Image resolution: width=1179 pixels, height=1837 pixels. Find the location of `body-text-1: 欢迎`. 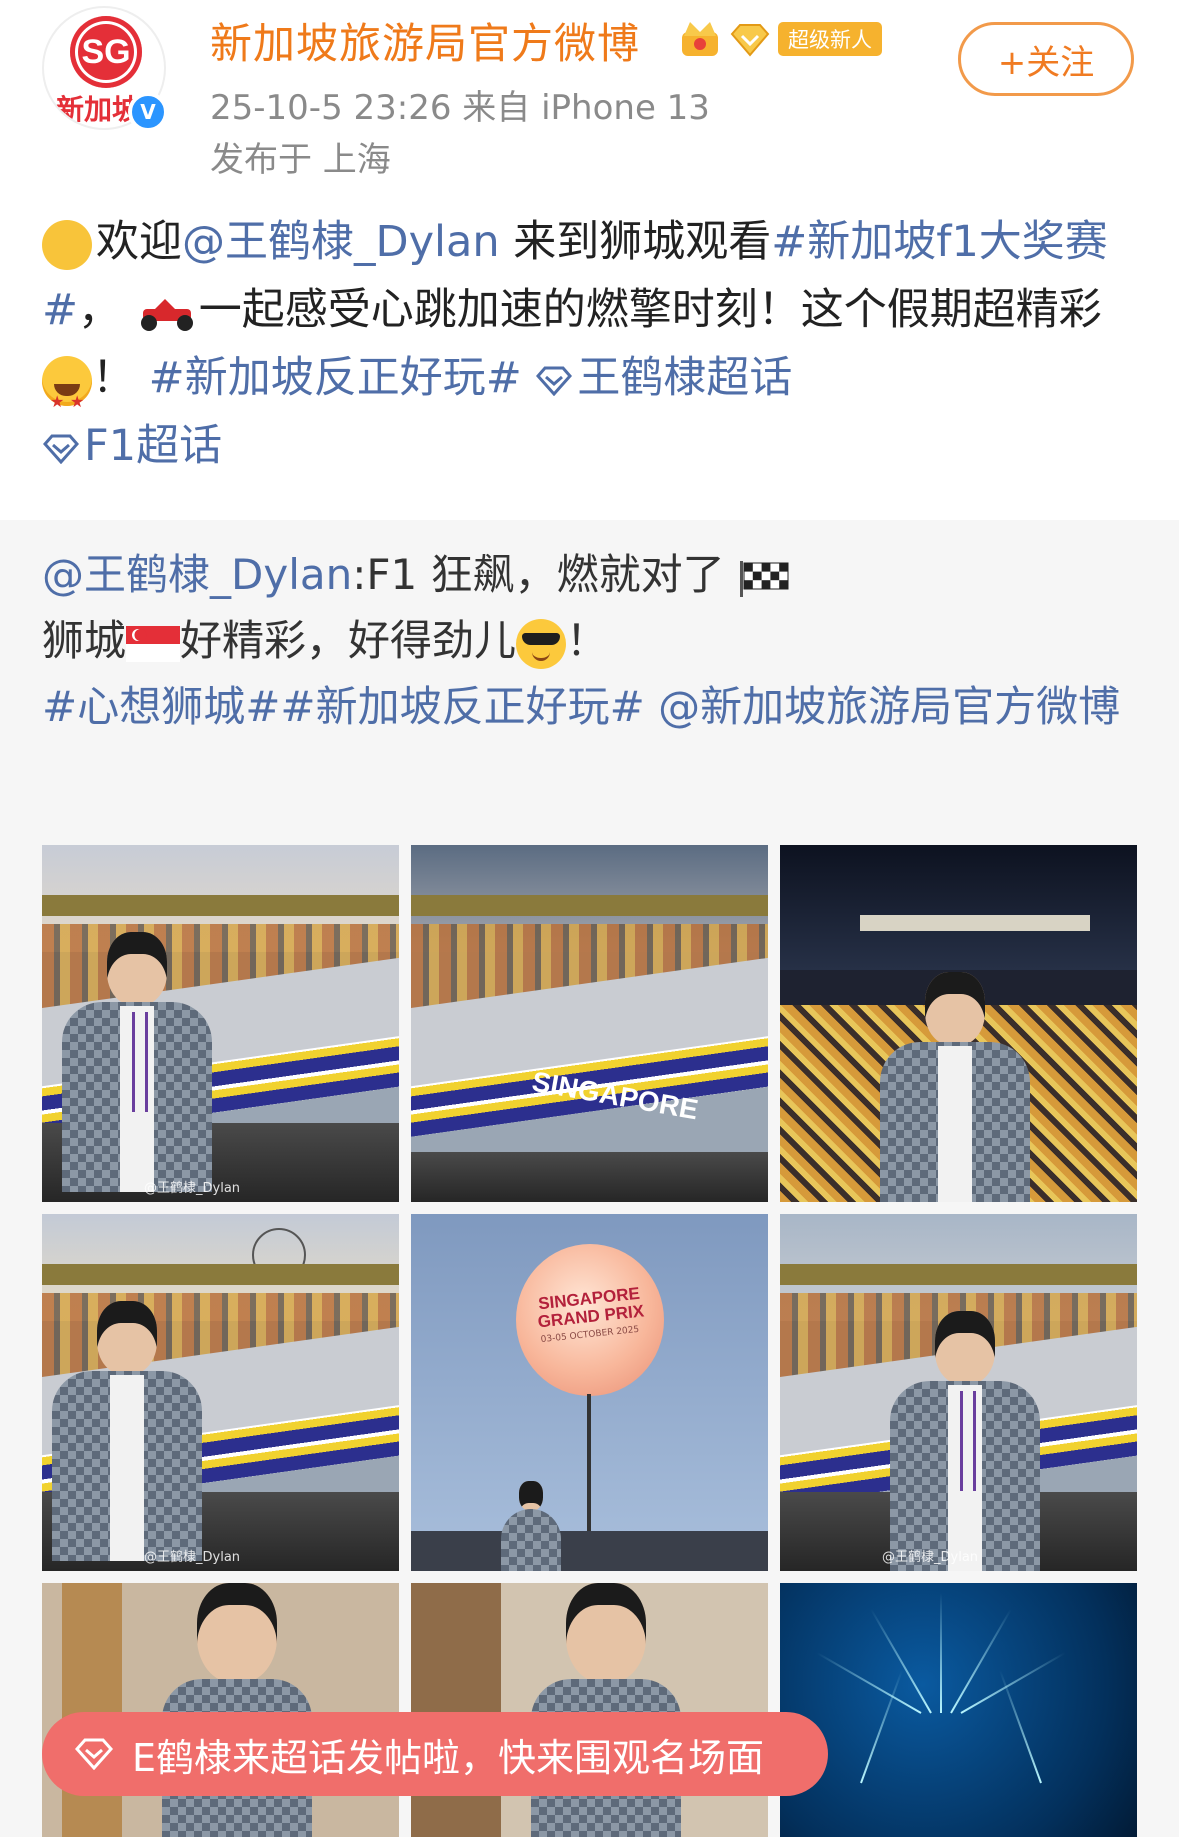

body-text-1: 欢迎 is located at coordinates (139, 242).